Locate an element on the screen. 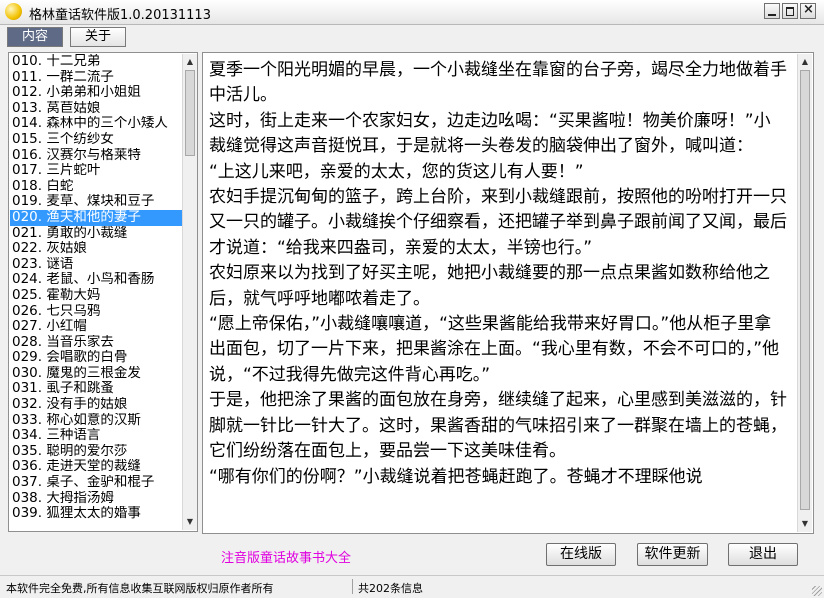 This screenshot has width=824, height=598. exit-button: 退出 is located at coordinates (763, 554).